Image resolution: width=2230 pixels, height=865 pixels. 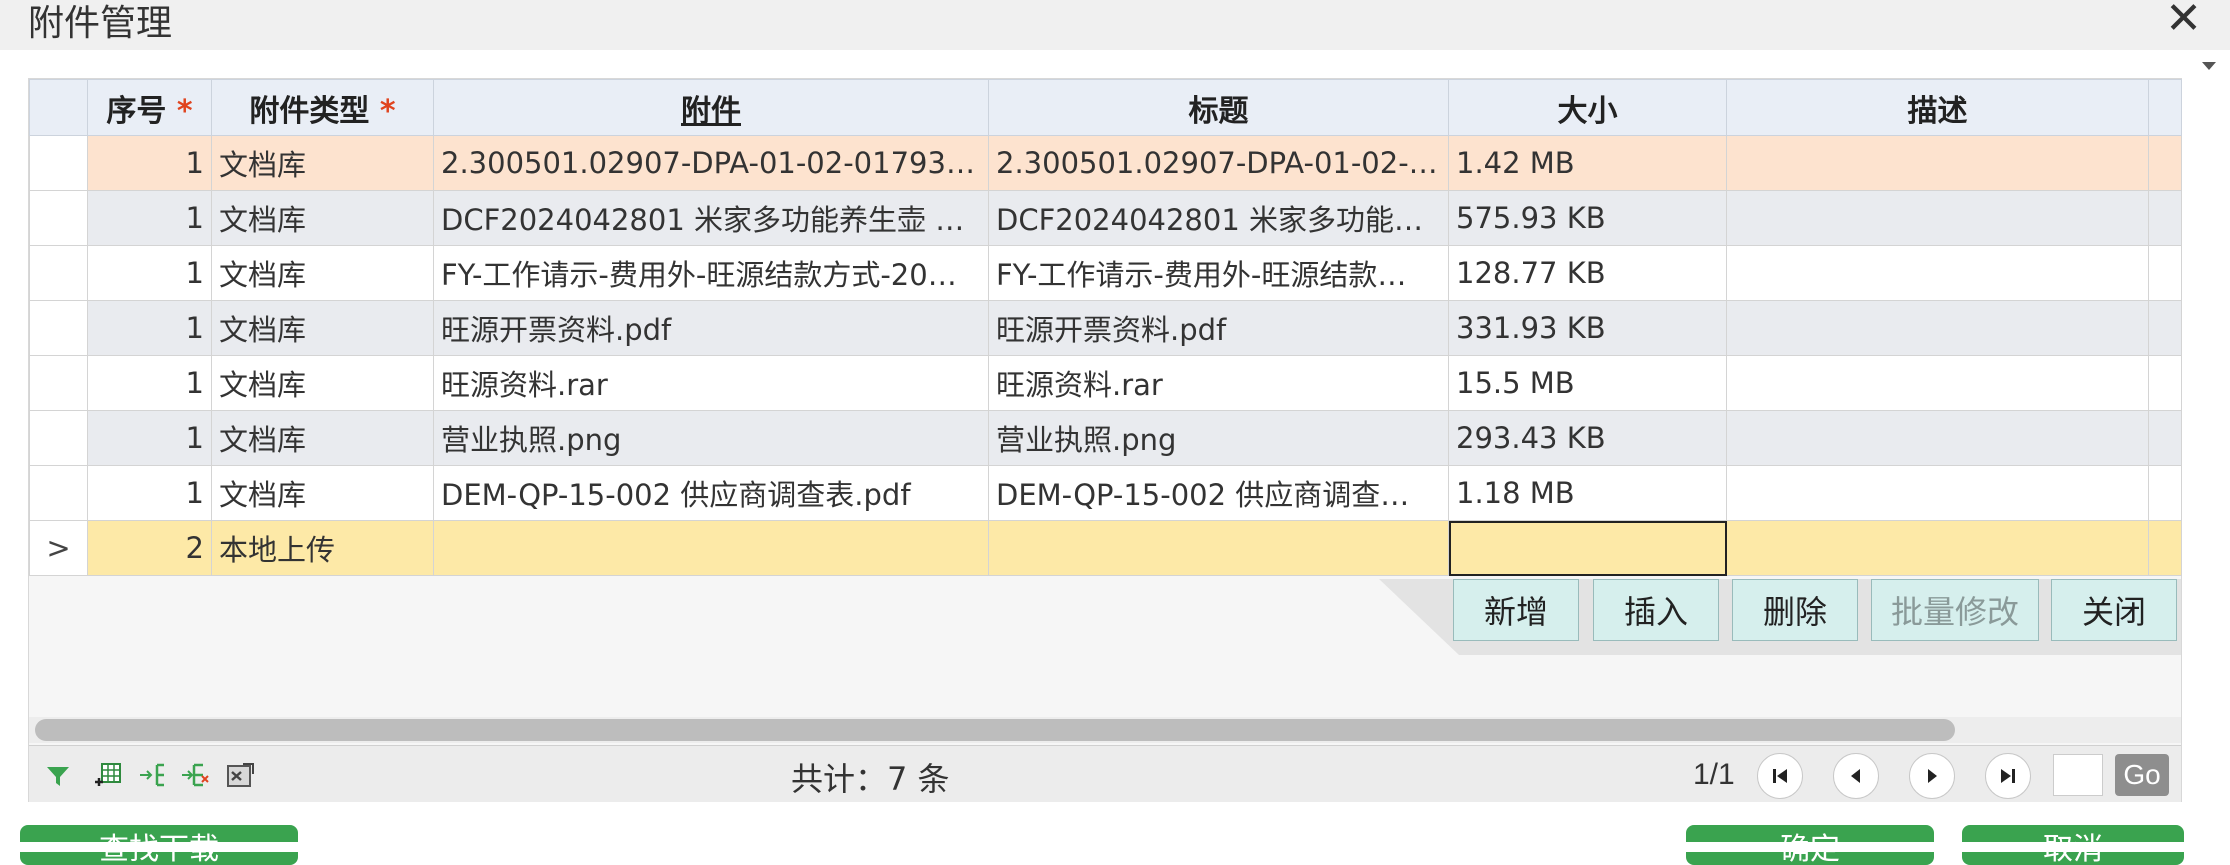 I want to click on cell-size: 575.93 KB, so click(x=1587, y=218).